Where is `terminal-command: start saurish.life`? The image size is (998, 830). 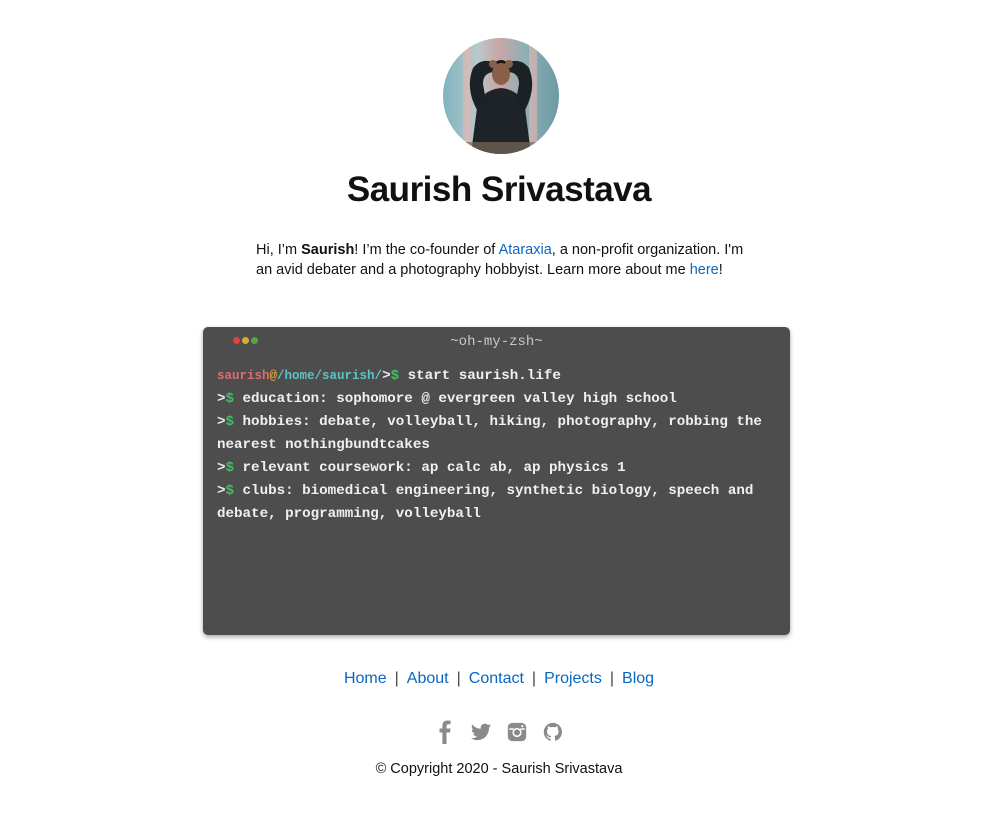
terminal-command: start saurish.life is located at coordinates (480, 376).